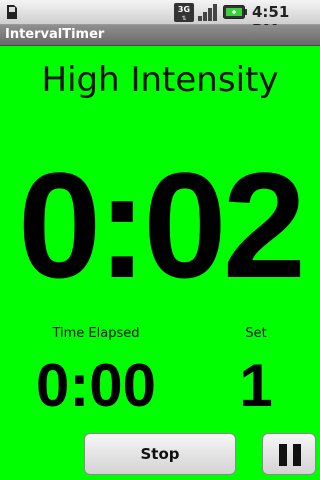  What do you see at coordinates (55, 34) in the screenshot?
I see `app-title: IntervalTimer` at bounding box center [55, 34].